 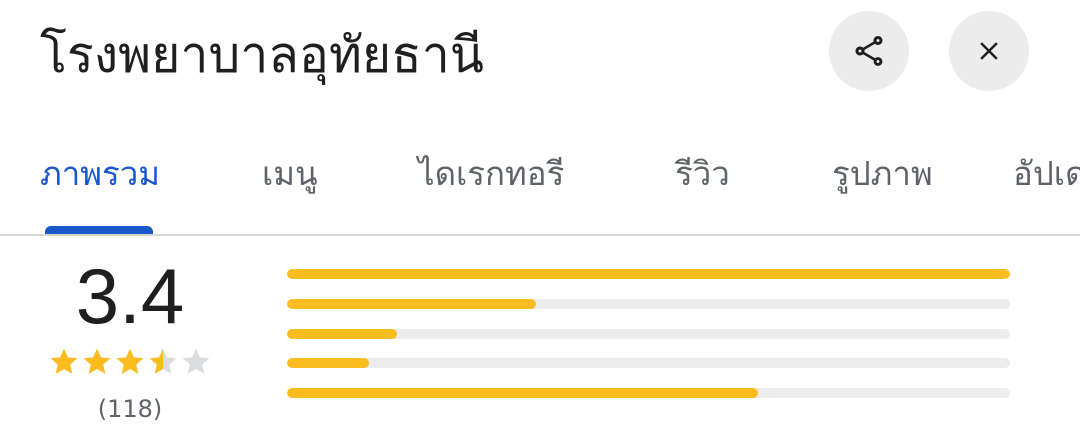 I want to click on rating-bar-3-star, so click(x=648, y=333).